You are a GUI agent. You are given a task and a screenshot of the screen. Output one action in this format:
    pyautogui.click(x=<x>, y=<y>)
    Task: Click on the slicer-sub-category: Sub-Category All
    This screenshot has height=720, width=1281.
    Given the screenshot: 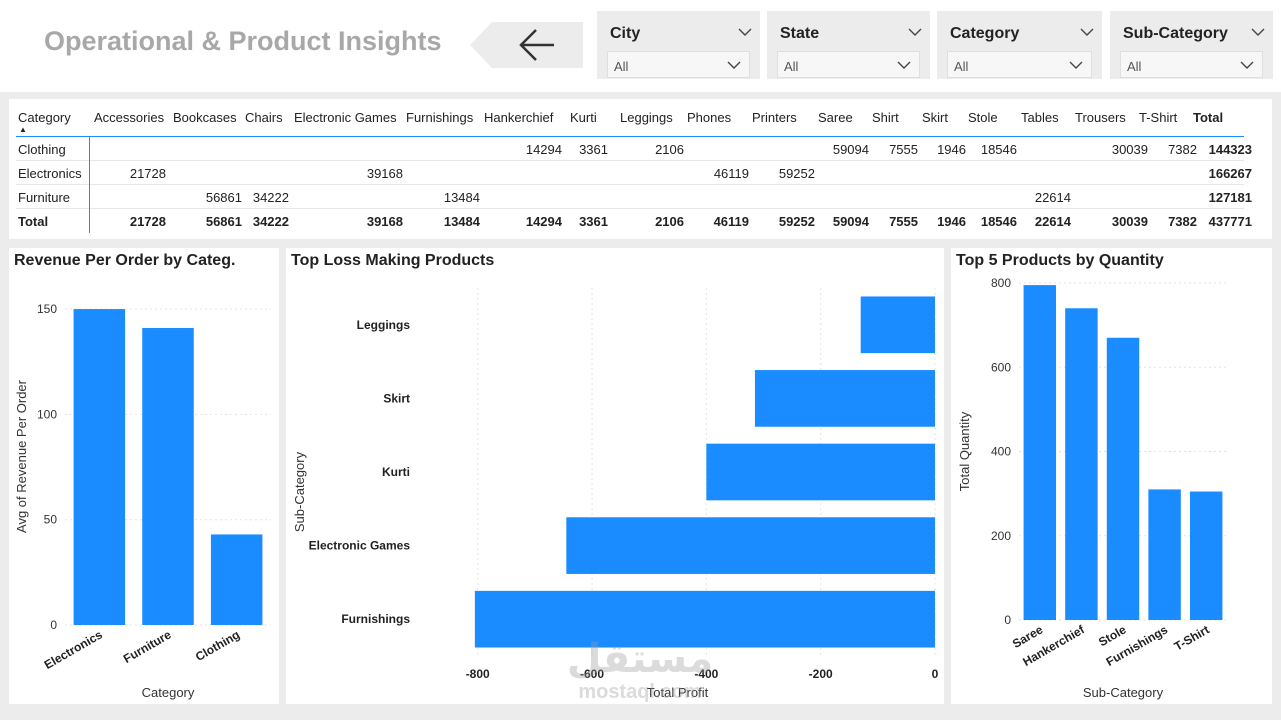 What is the action you would take?
    pyautogui.click(x=1191, y=45)
    